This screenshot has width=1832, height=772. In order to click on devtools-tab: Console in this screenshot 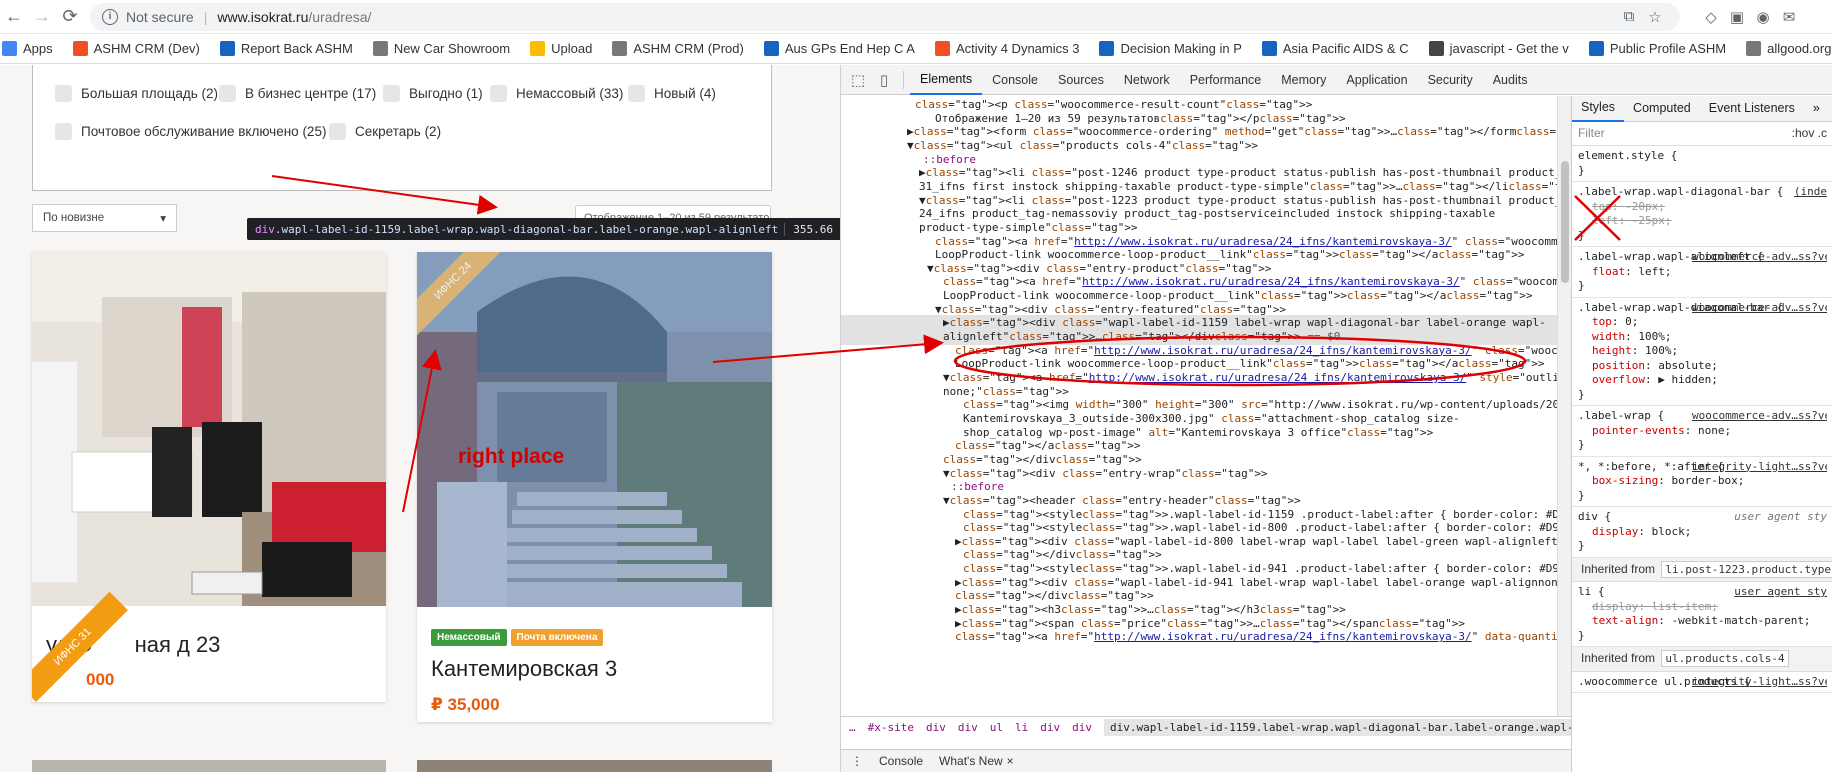, I will do `click(1015, 80)`.